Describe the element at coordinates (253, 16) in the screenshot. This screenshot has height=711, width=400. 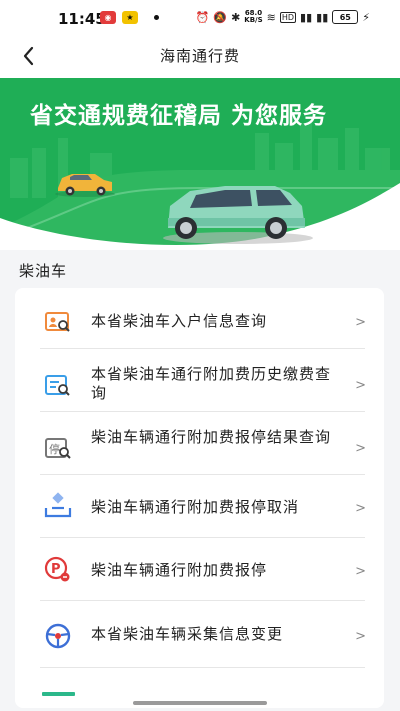
I see `network-speed: 68.0 KB/S` at that location.